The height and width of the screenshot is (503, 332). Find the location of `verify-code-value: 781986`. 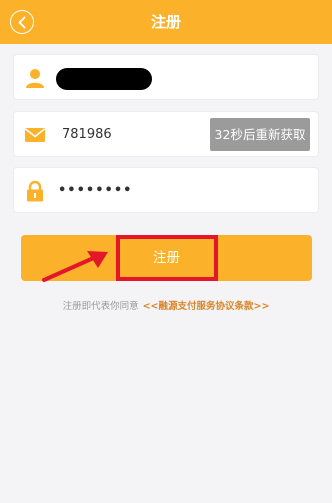

verify-code-value: 781986 is located at coordinates (87, 134).